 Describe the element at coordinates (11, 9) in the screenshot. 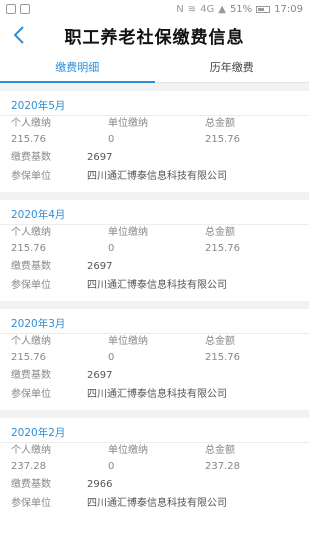

I see `notification-icon` at that location.